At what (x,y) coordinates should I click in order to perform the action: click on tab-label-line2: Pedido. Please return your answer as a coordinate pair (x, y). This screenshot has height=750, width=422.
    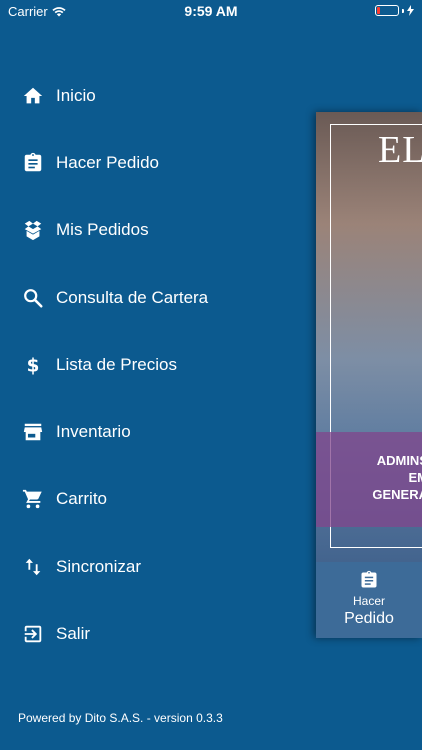
    Looking at the image, I should click on (369, 618).